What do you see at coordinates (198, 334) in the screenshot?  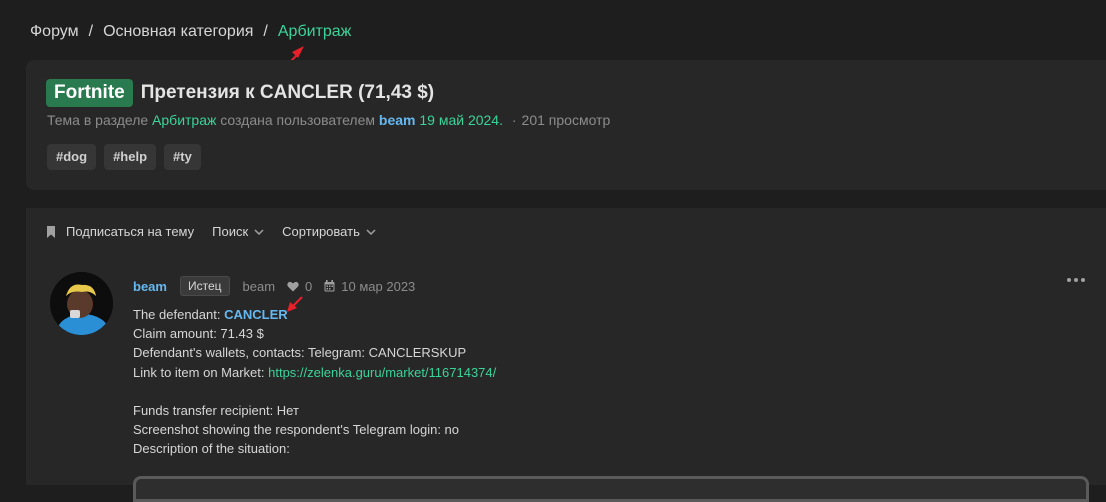 I see `claim-line: Claim amount: 71.43 $` at bounding box center [198, 334].